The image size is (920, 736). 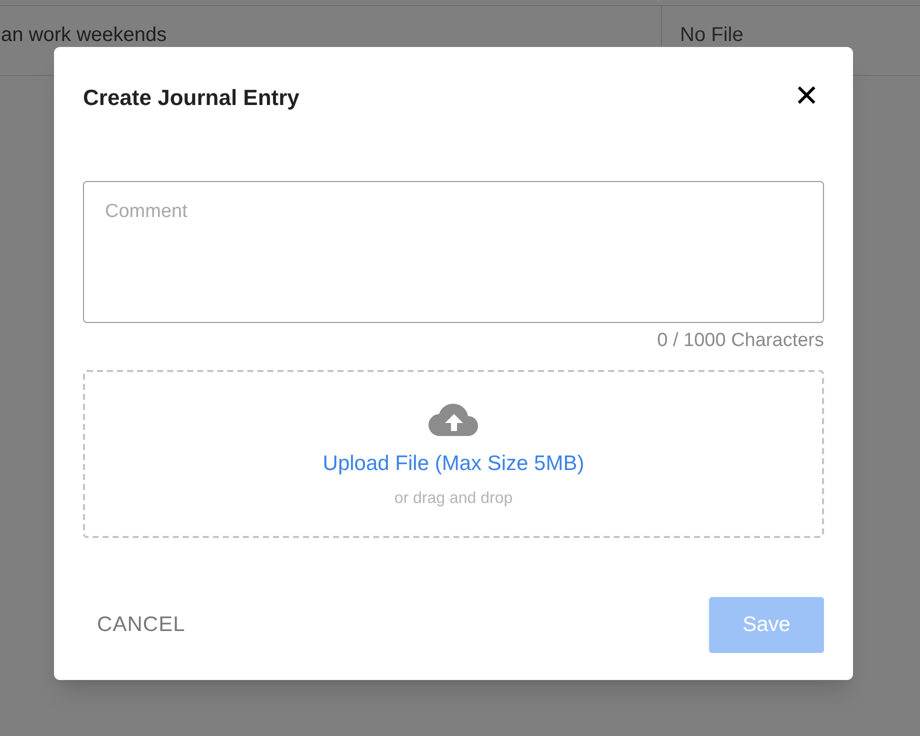 I want to click on upload-file-link: Upload File (Max Size 5MB), so click(x=453, y=463).